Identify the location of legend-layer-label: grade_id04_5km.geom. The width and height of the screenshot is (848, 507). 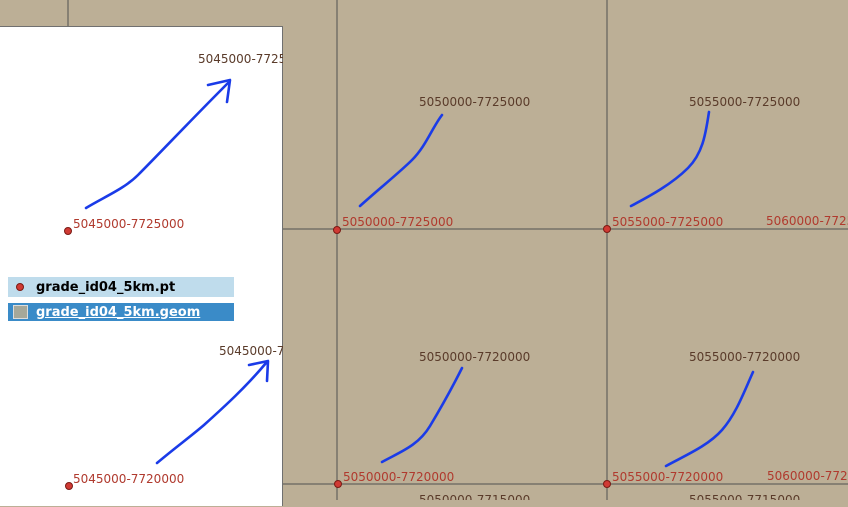
(118, 312).